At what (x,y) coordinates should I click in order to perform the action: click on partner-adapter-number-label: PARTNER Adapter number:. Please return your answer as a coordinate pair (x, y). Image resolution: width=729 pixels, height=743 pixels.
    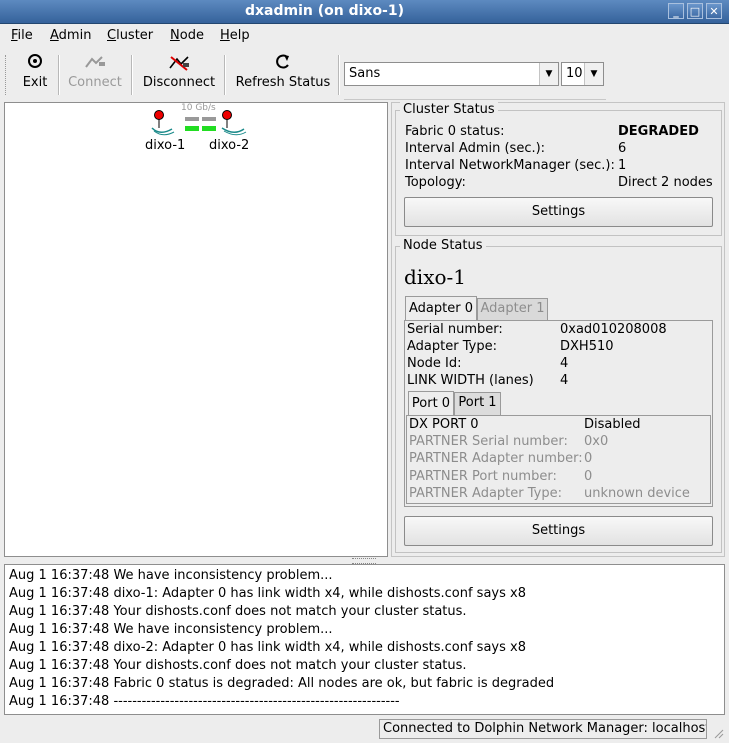
    Looking at the image, I should click on (496, 458).